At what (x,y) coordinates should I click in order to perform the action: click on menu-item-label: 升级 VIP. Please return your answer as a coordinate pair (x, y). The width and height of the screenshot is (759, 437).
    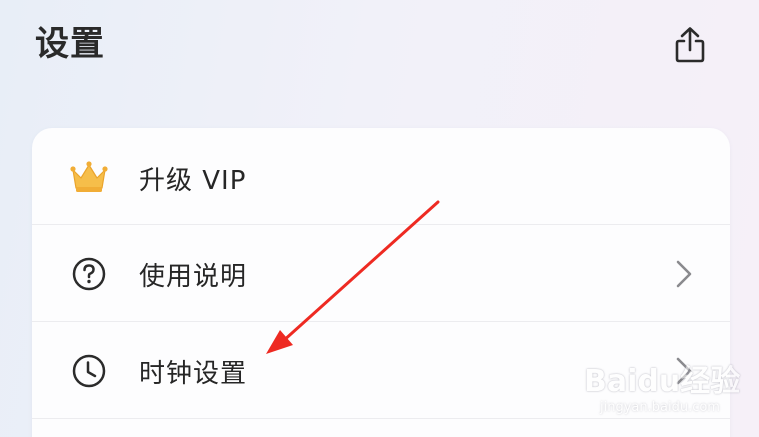
    Looking at the image, I should click on (193, 180).